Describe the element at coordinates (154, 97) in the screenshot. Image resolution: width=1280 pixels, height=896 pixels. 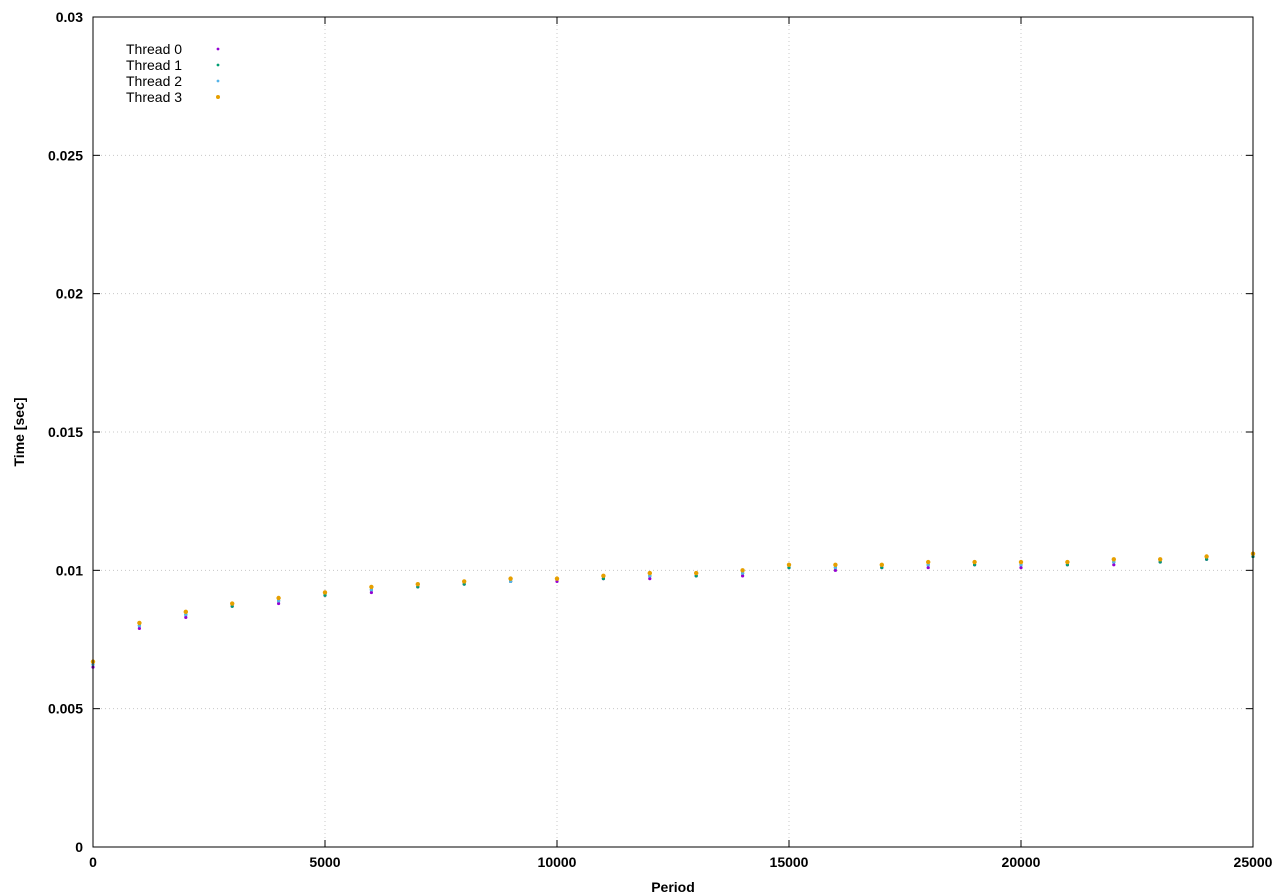
I see `legend-label: Thread 3` at that location.